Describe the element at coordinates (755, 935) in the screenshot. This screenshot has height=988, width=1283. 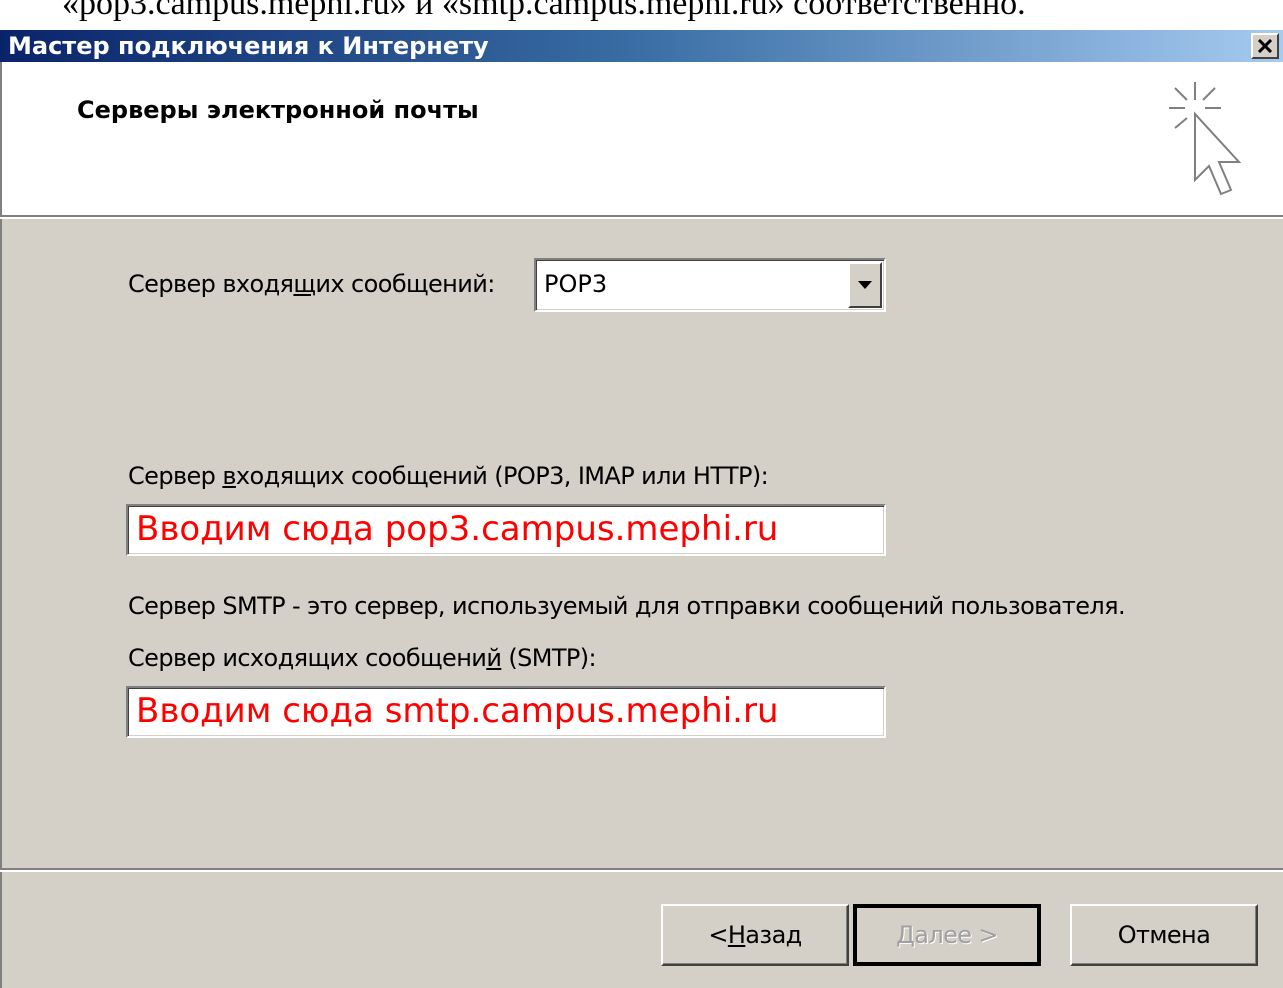
I see `back-button: < Назад` at that location.